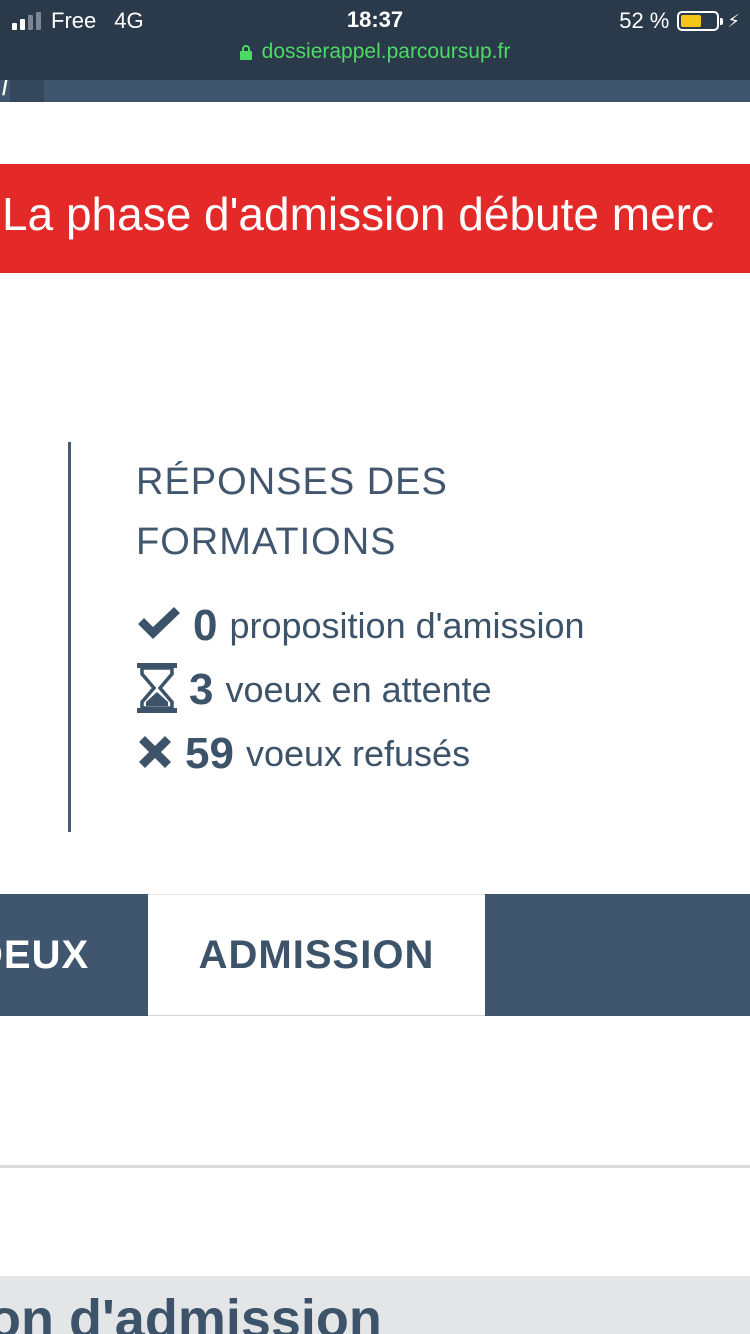 The width and height of the screenshot is (750, 1334). I want to click on stat-label: voeux en attente, so click(358, 689).